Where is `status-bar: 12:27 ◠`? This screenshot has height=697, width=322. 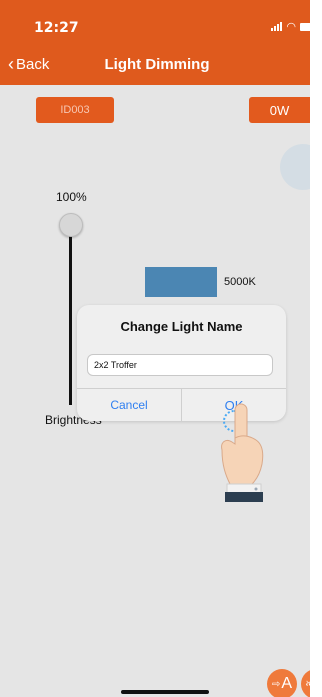
status-bar: 12:27 ◠ is located at coordinates (155, 22).